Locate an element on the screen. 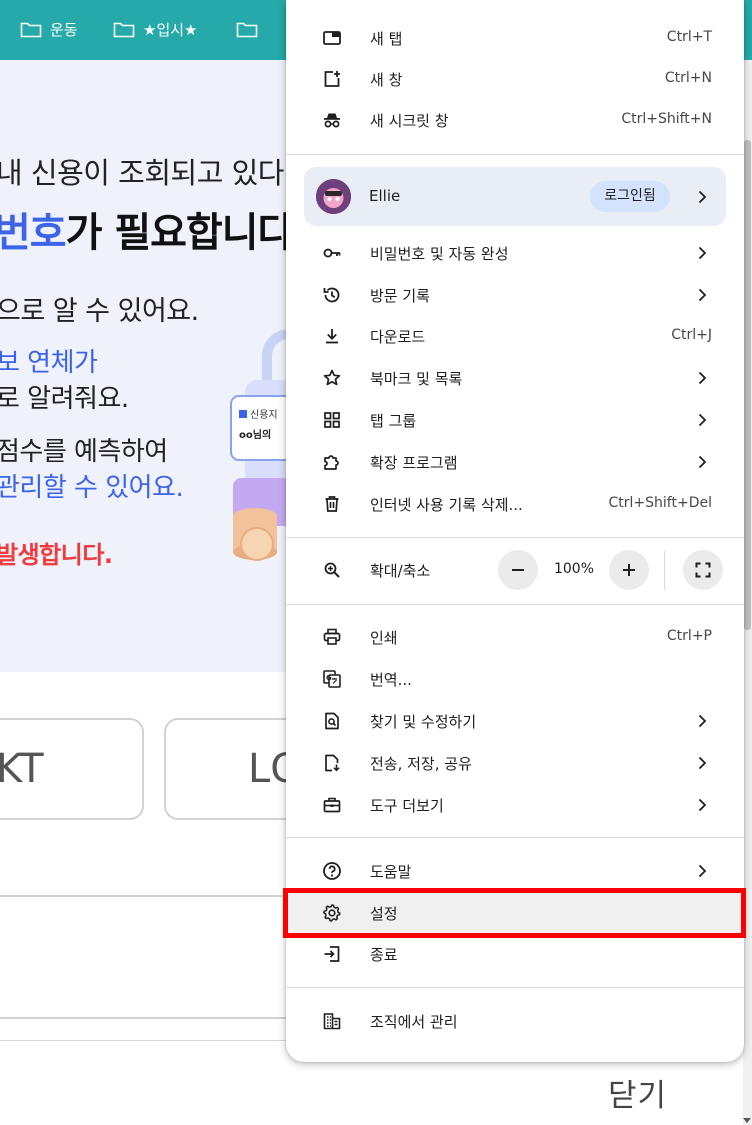  avatar-image is located at coordinates (333, 196).